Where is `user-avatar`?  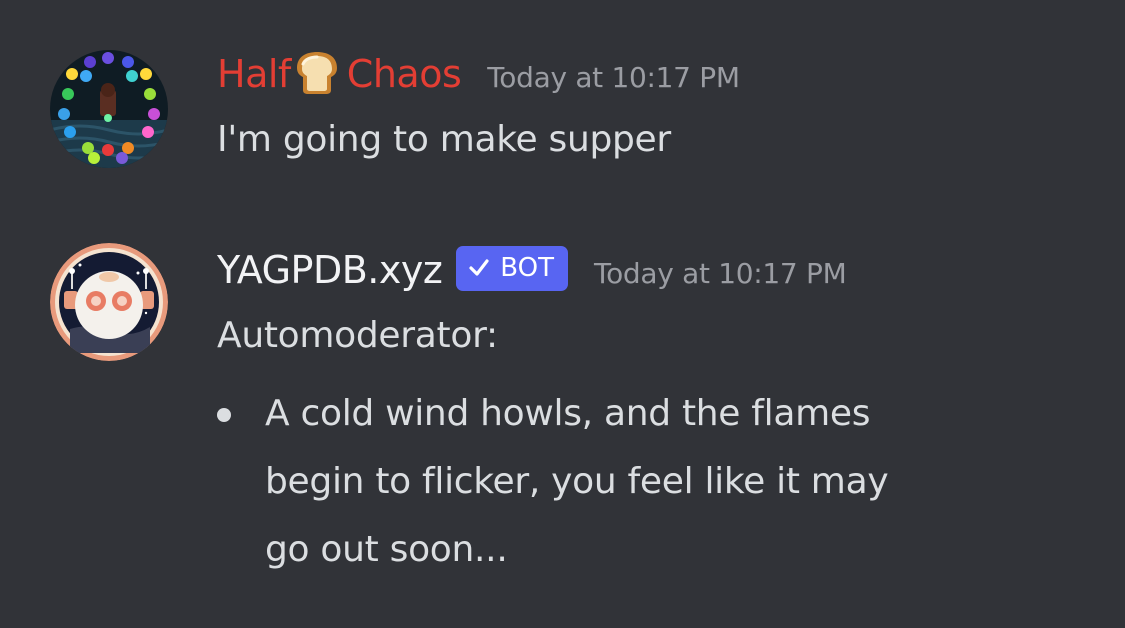 user-avatar is located at coordinates (109, 109).